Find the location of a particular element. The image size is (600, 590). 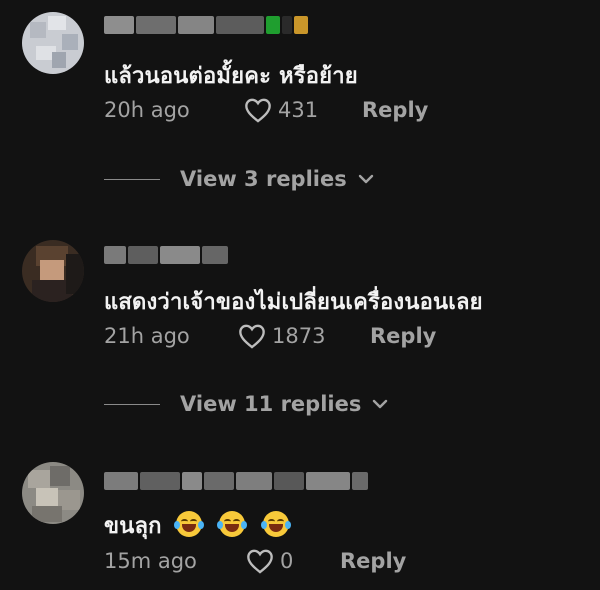

comment-text: ขนลุก is located at coordinates (198, 525).